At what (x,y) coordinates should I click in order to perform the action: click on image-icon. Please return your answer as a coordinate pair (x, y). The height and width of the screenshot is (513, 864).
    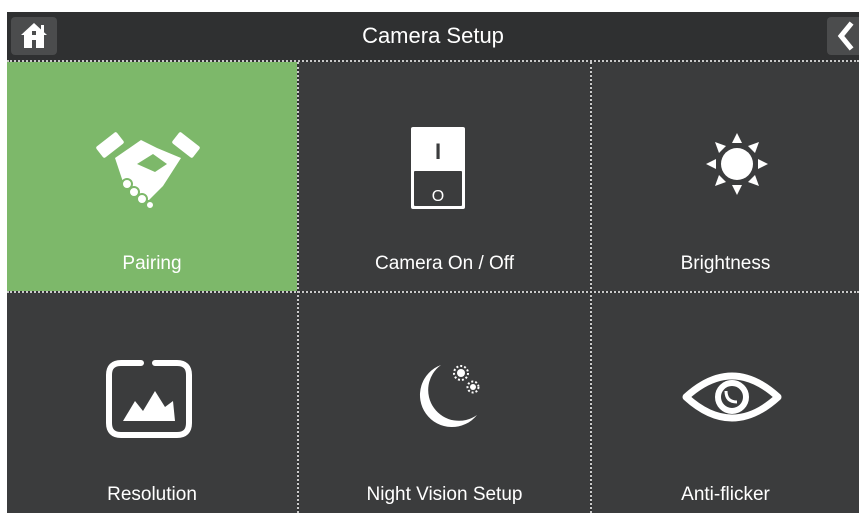
    Looking at the image, I should click on (149, 399).